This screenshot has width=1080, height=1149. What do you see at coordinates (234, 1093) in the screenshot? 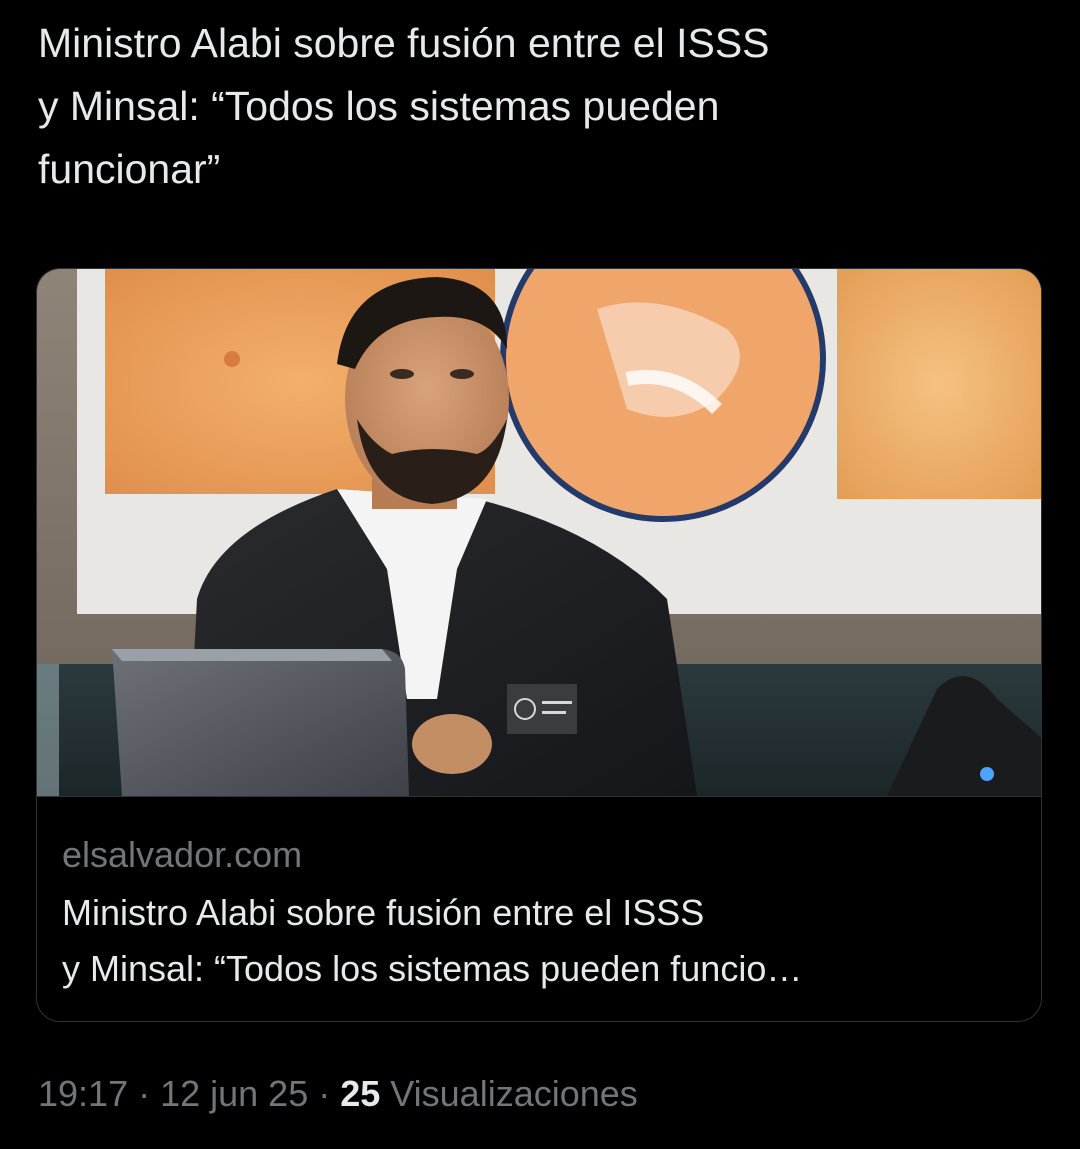
I see `timestamp-date: 12 jun 25` at bounding box center [234, 1093].